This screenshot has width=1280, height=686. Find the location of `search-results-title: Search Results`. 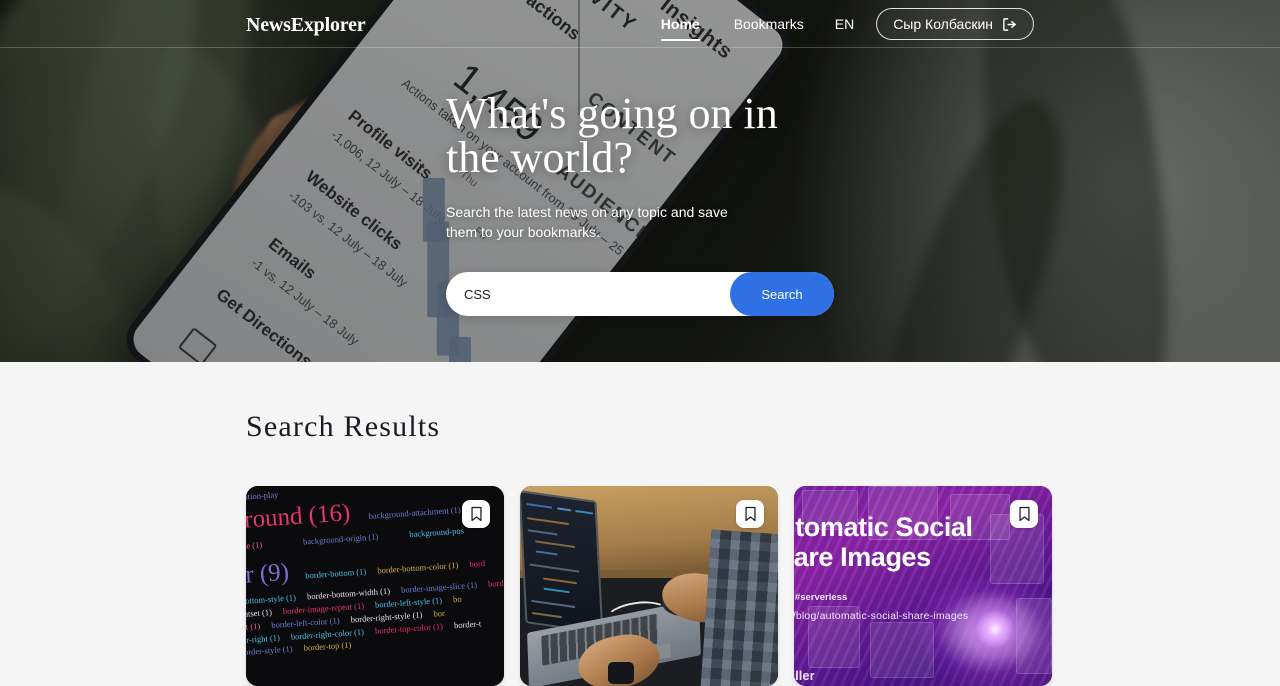

search-results-title: Search Results is located at coordinates (343, 426).